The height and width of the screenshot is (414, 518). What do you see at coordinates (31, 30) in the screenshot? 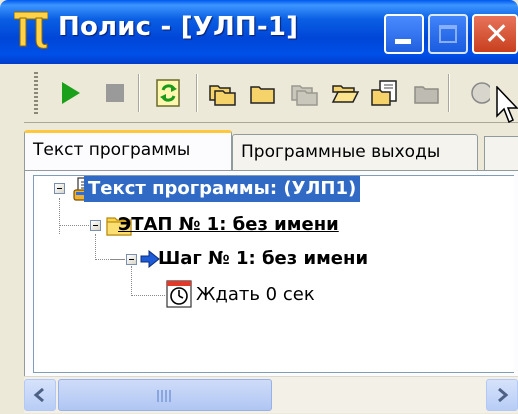
I see `pi-icon` at bounding box center [31, 30].